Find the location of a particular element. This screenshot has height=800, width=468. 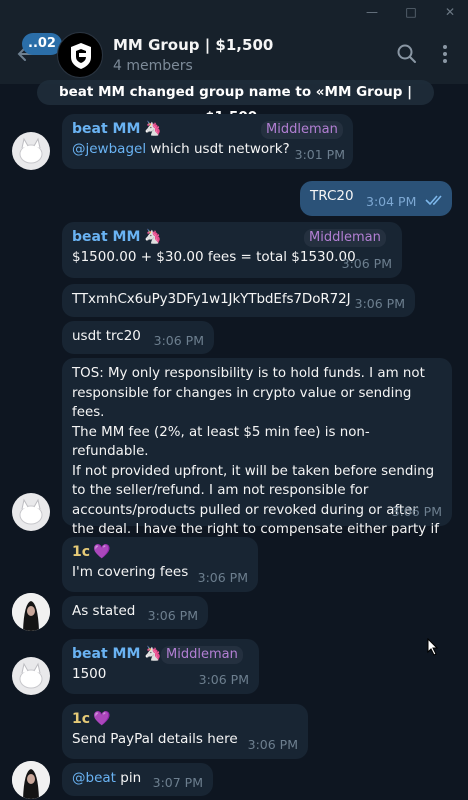

message-bubble: 1c 💜 I'm covering fees 3:06 PM is located at coordinates (160, 564).